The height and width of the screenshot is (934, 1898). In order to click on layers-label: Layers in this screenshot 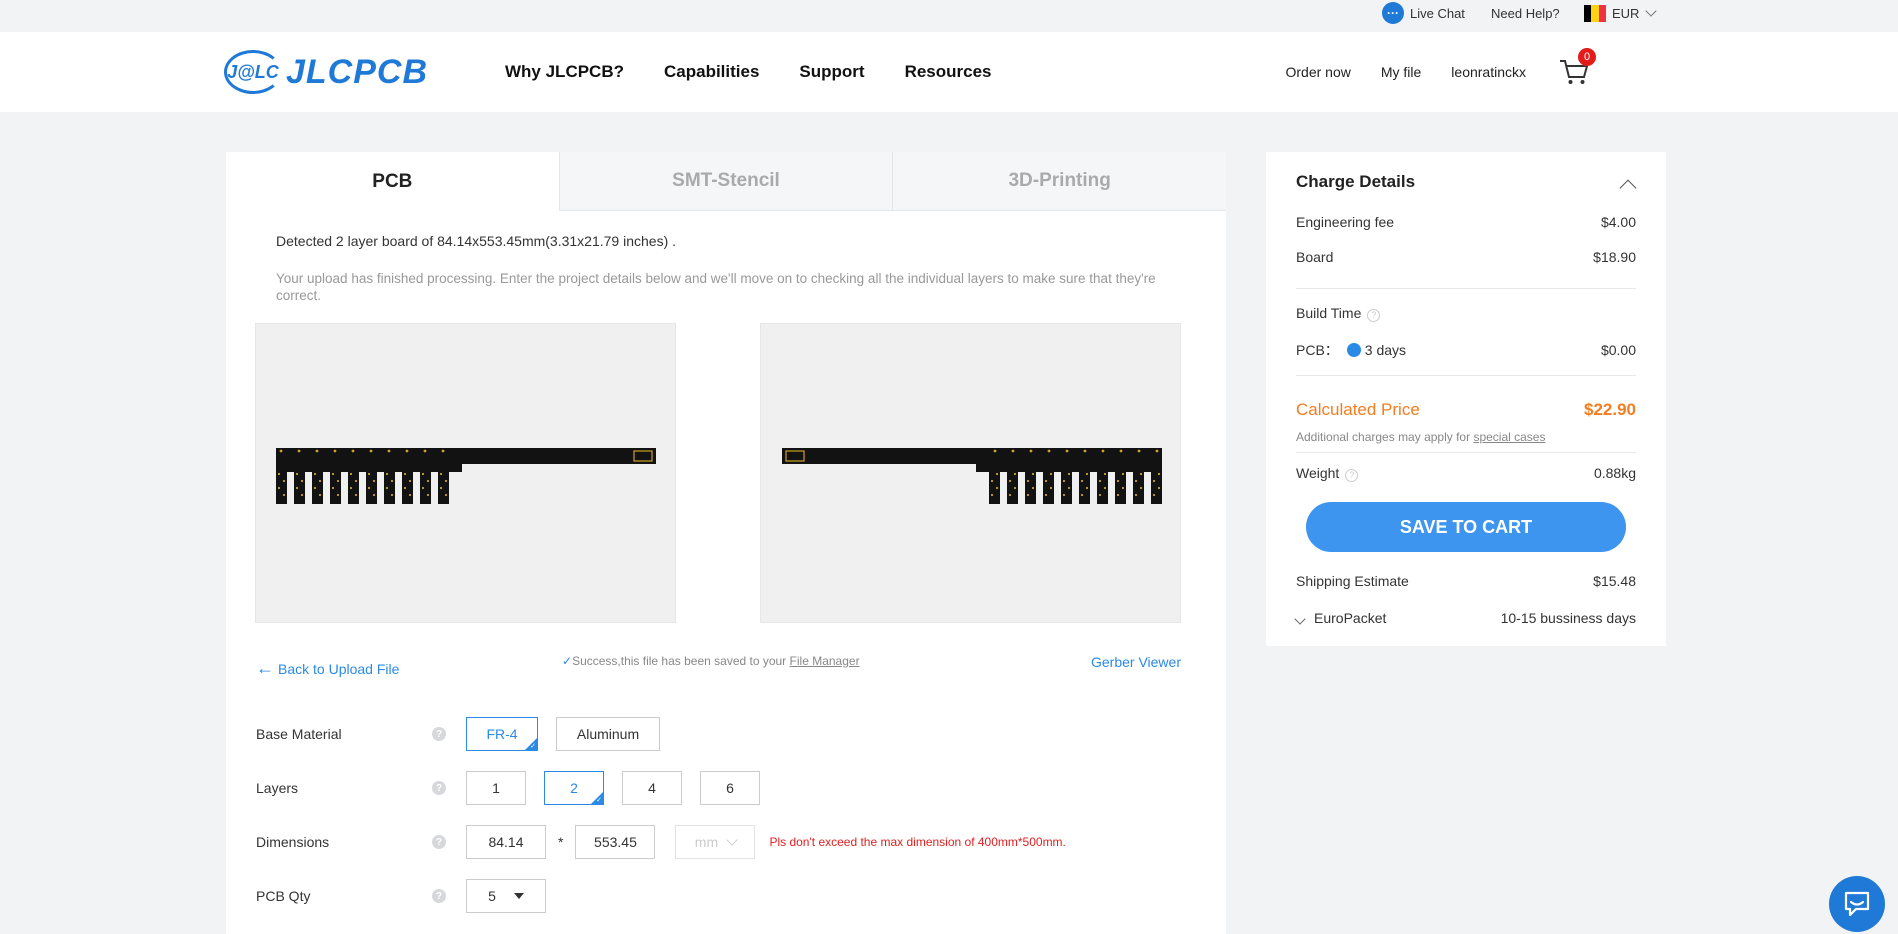, I will do `click(277, 788)`.